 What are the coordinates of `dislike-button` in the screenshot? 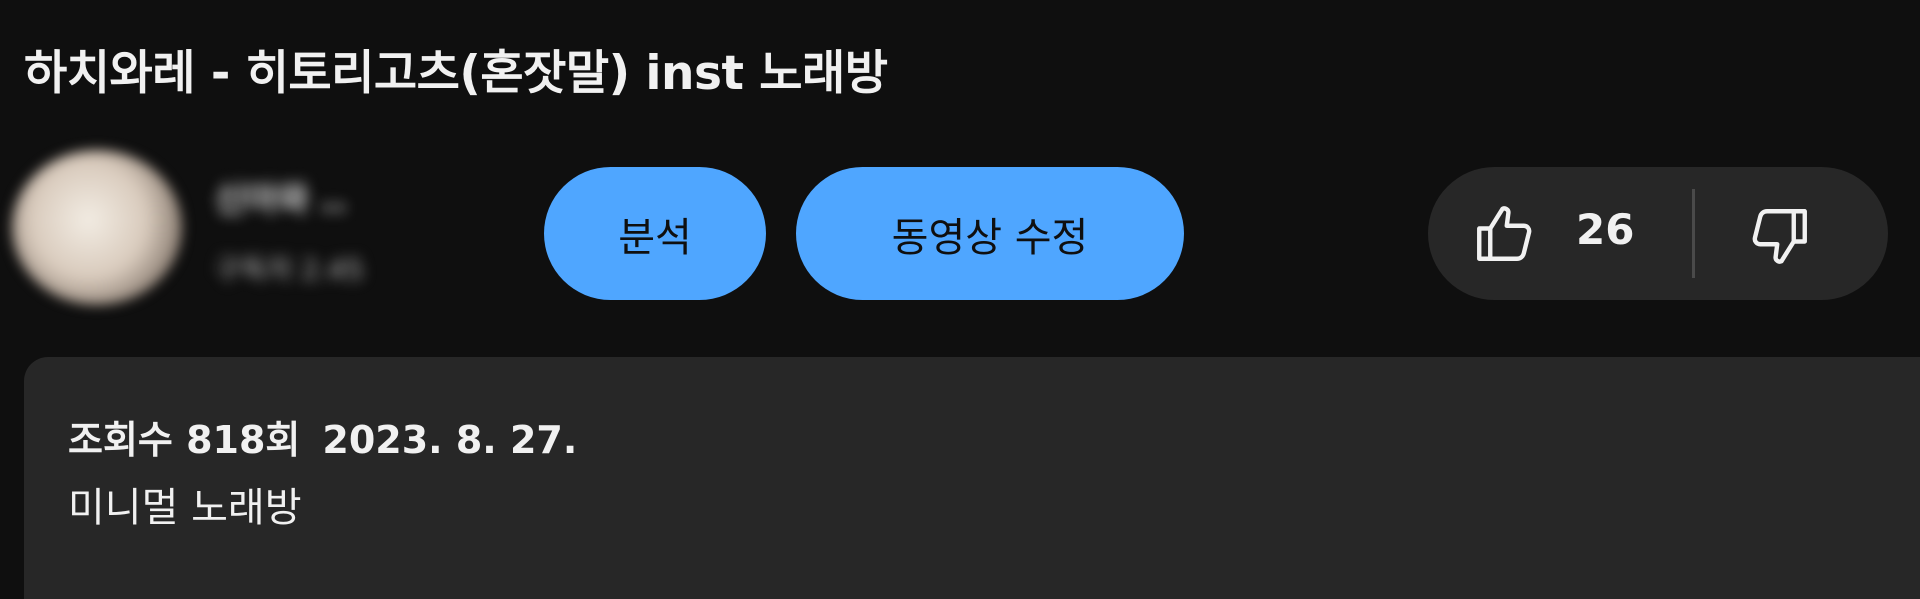 It's located at (1792, 233).